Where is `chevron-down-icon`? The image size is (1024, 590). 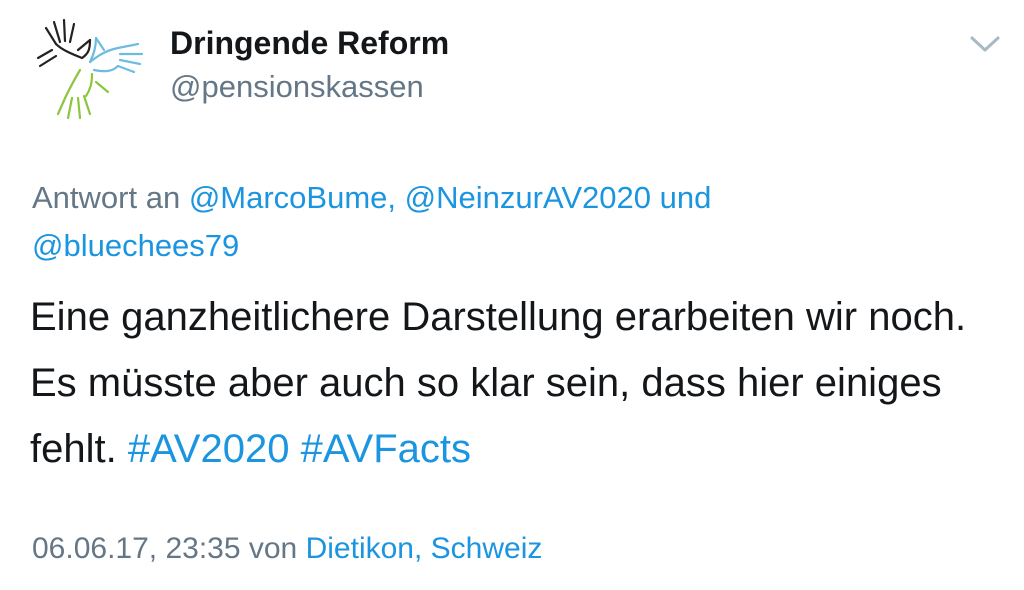
chevron-down-icon is located at coordinates (985, 44).